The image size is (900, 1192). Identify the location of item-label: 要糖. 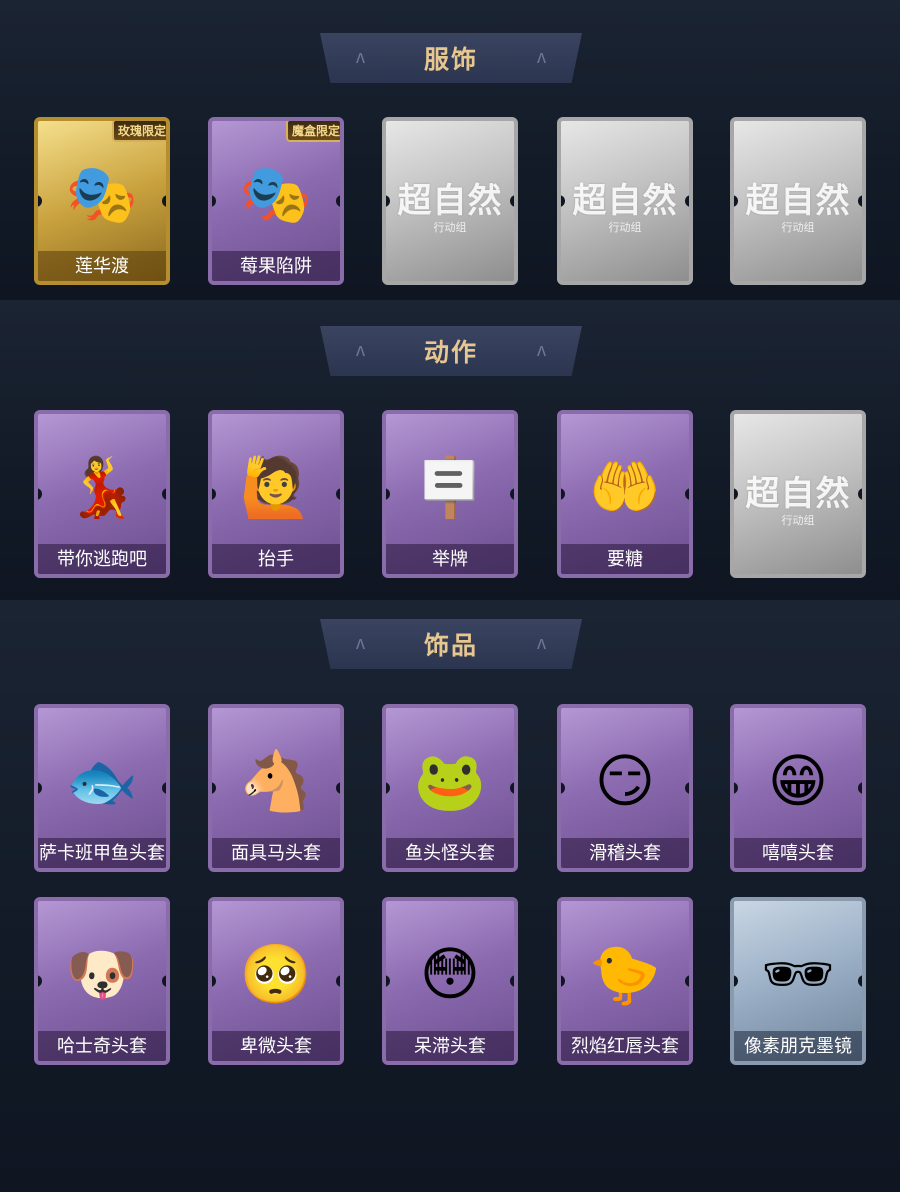
(625, 559).